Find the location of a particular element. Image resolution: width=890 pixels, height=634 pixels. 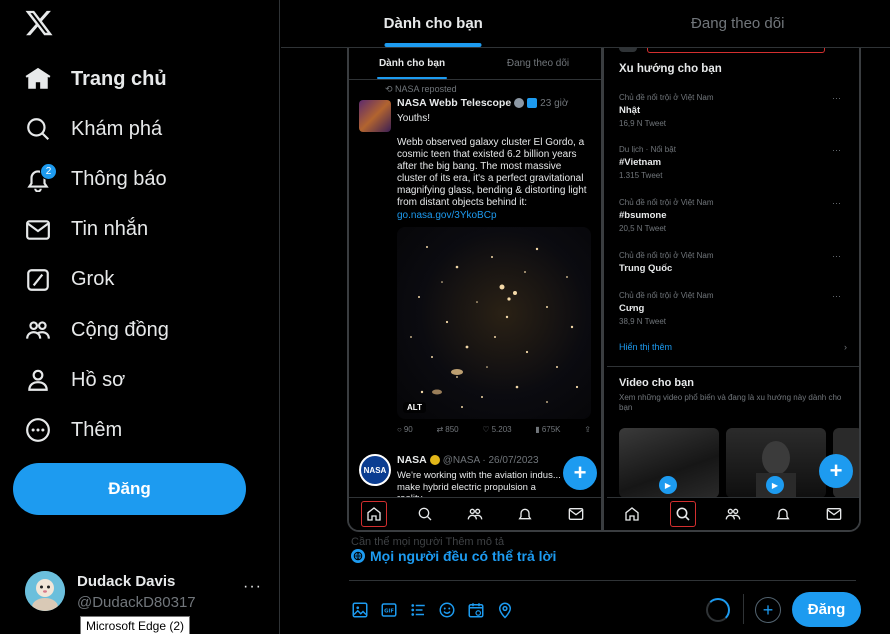

video-thumbnail: ▶ is located at coordinates (669, 463).